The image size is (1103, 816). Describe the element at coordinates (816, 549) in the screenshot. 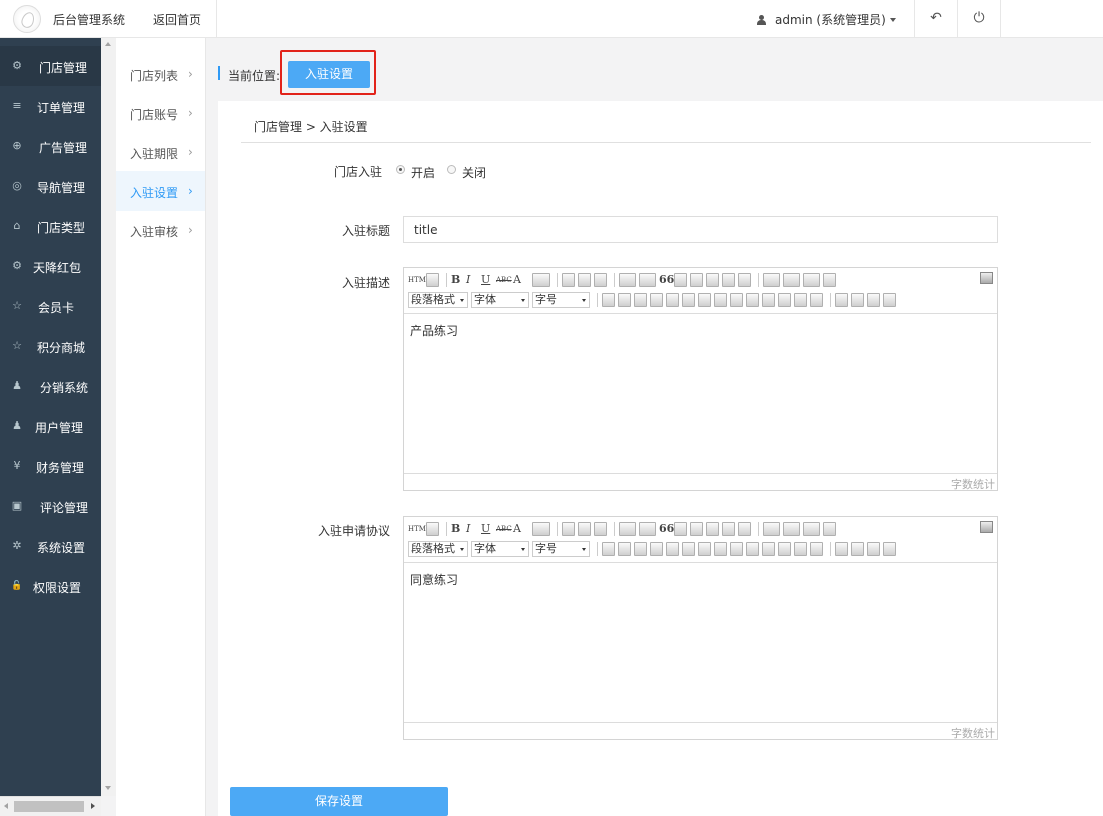

I see `split-cols-icon` at that location.